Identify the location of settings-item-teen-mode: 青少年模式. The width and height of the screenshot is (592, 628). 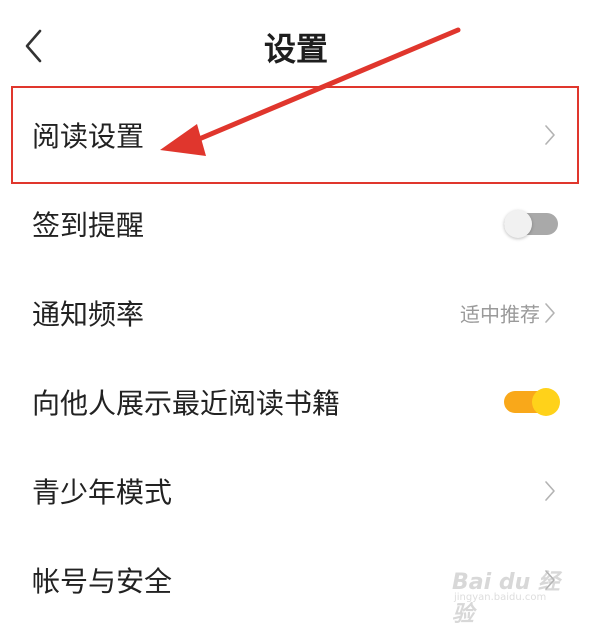
(296, 490).